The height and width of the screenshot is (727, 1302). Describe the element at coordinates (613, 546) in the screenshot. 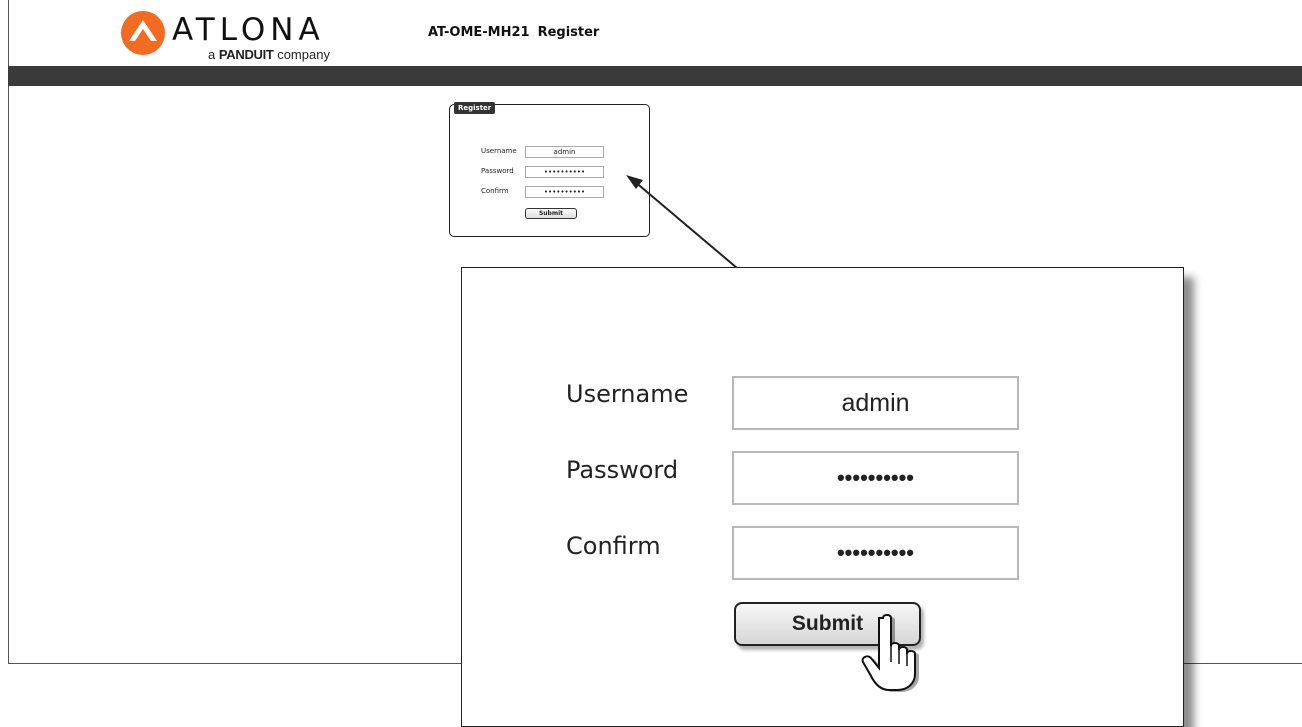

I see `zoom-confirm-label: Confirm` at that location.